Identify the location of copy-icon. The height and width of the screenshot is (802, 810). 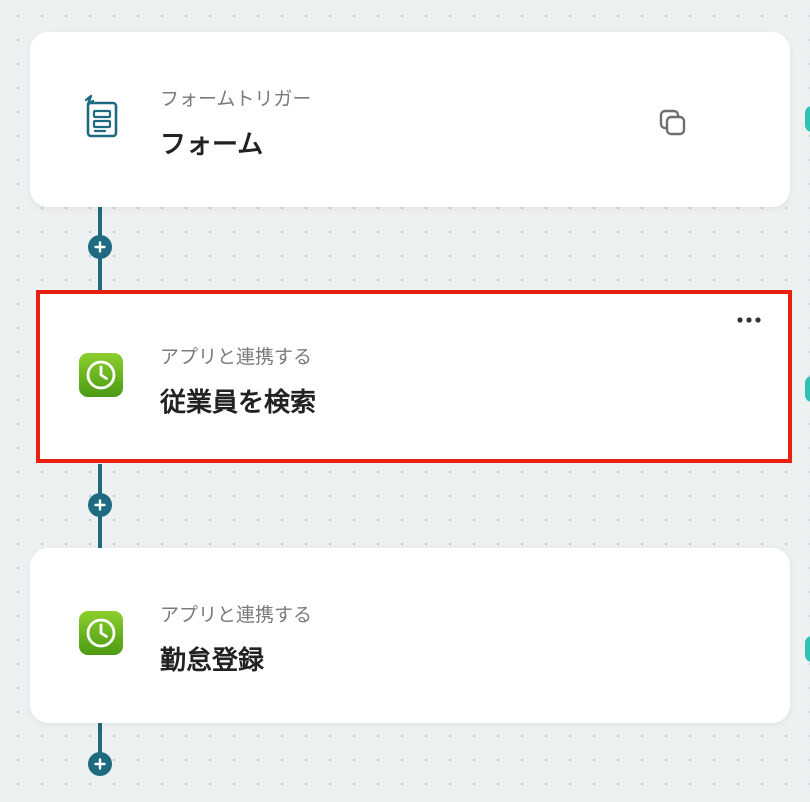
(673, 123).